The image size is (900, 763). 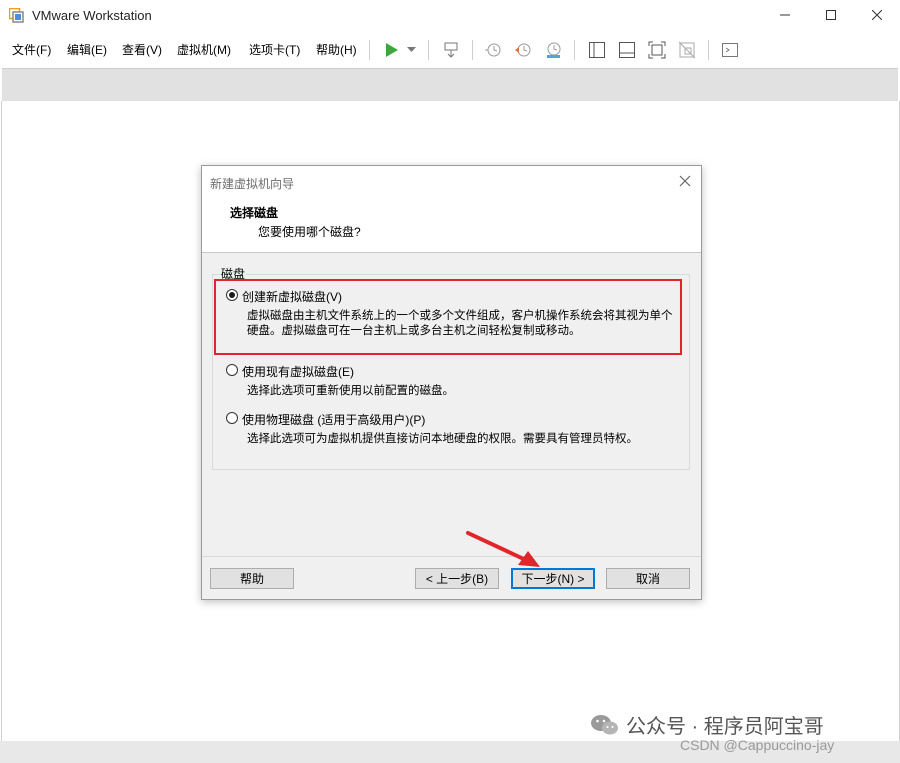 I want to click on dialog-heading: 选择磁盘, so click(x=254, y=213).